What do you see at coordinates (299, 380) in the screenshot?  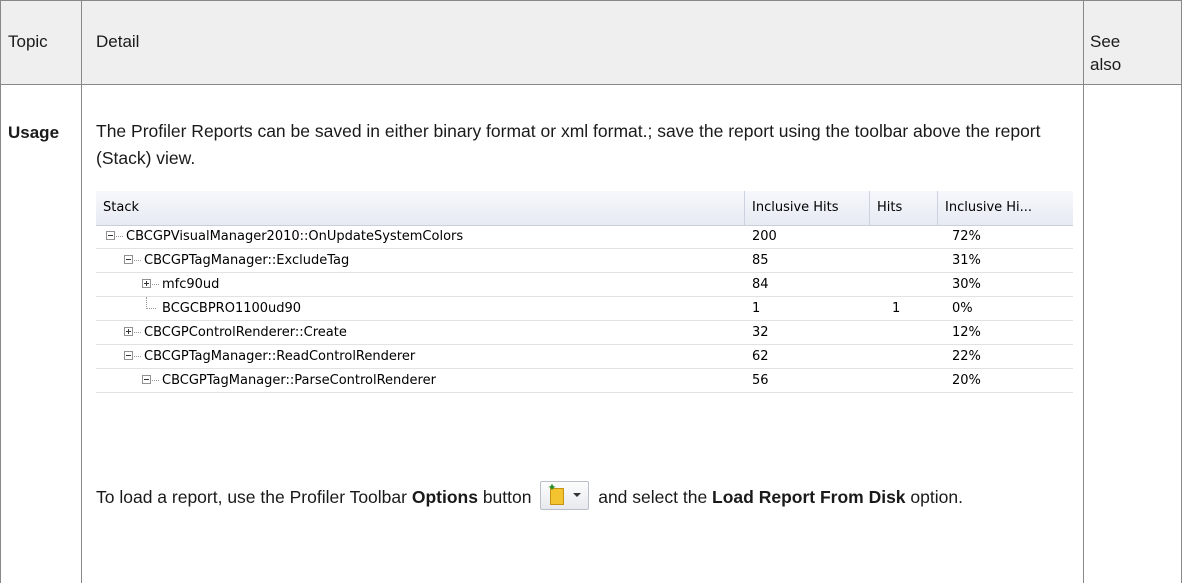 I see `stack-name-cell: CBCGPTagManager::ParseControlRenderer` at bounding box center [299, 380].